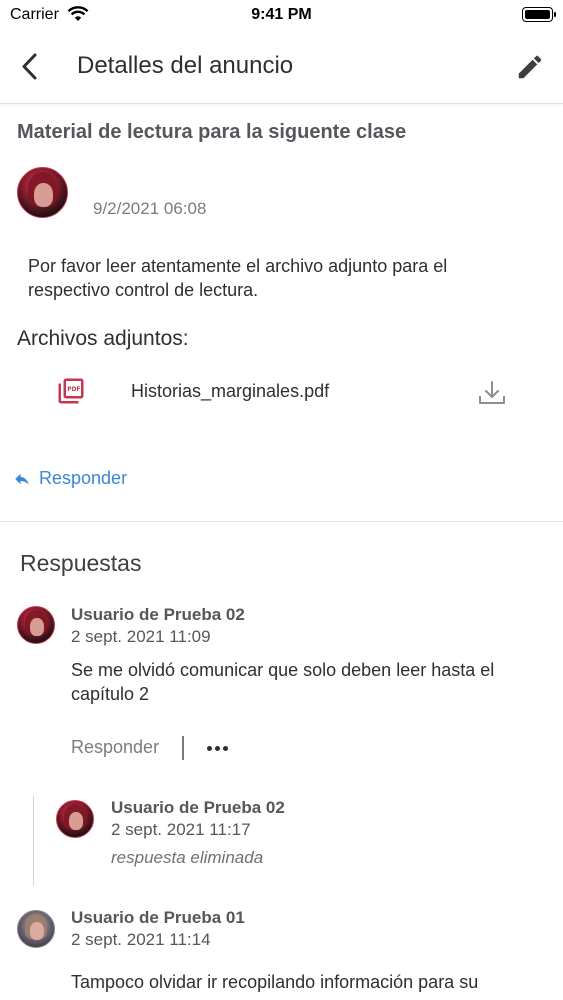  Describe the element at coordinates (115, 747) in the screenshot. I see `comment-reply-button: Responder` at that location.